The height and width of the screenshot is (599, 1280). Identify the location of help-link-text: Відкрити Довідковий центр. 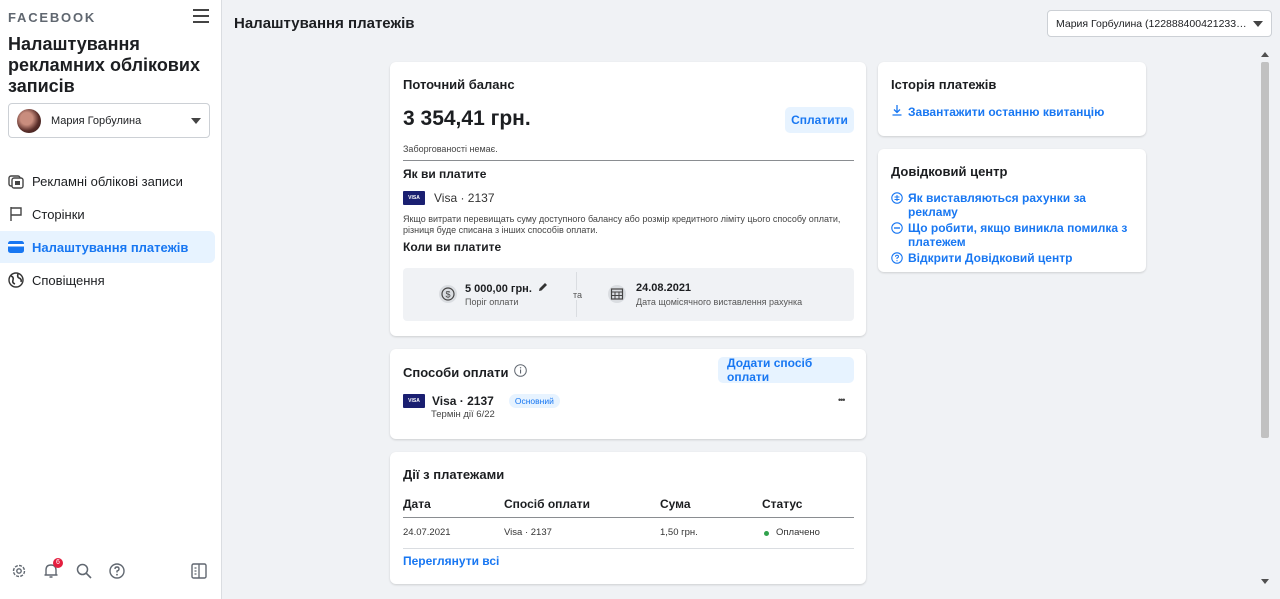
(990, 258).